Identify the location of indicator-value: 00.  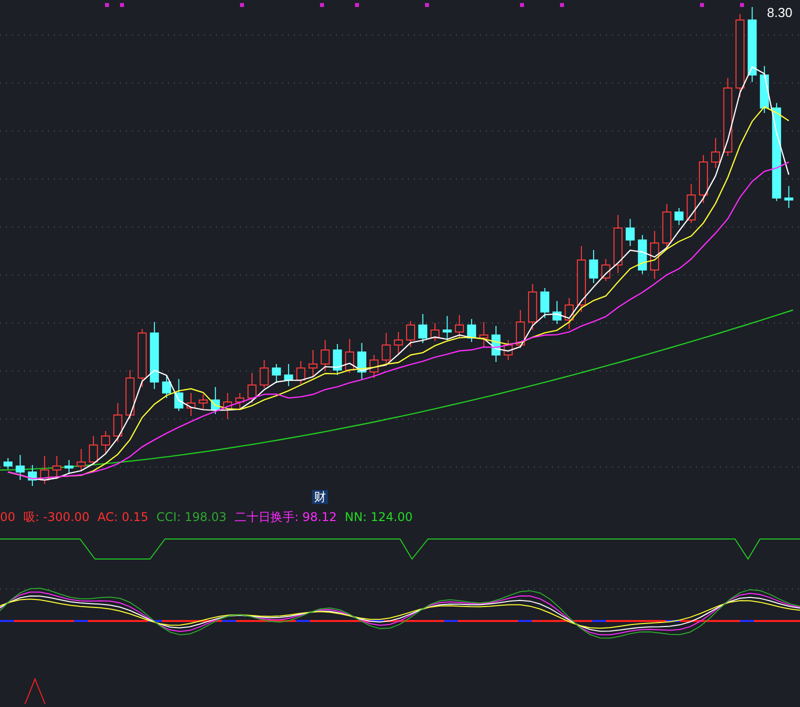
(8, 517).